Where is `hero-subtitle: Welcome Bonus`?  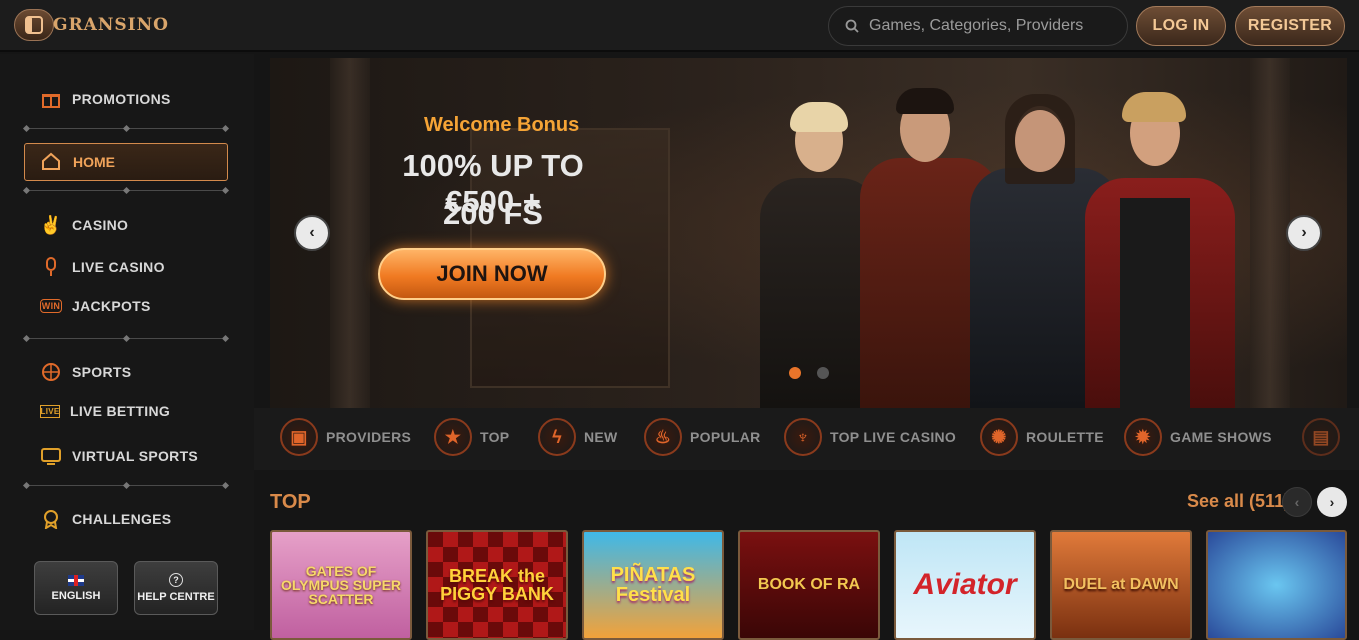 hero-subtitle: Welcome Bonus is located at coordinates (502, 125).